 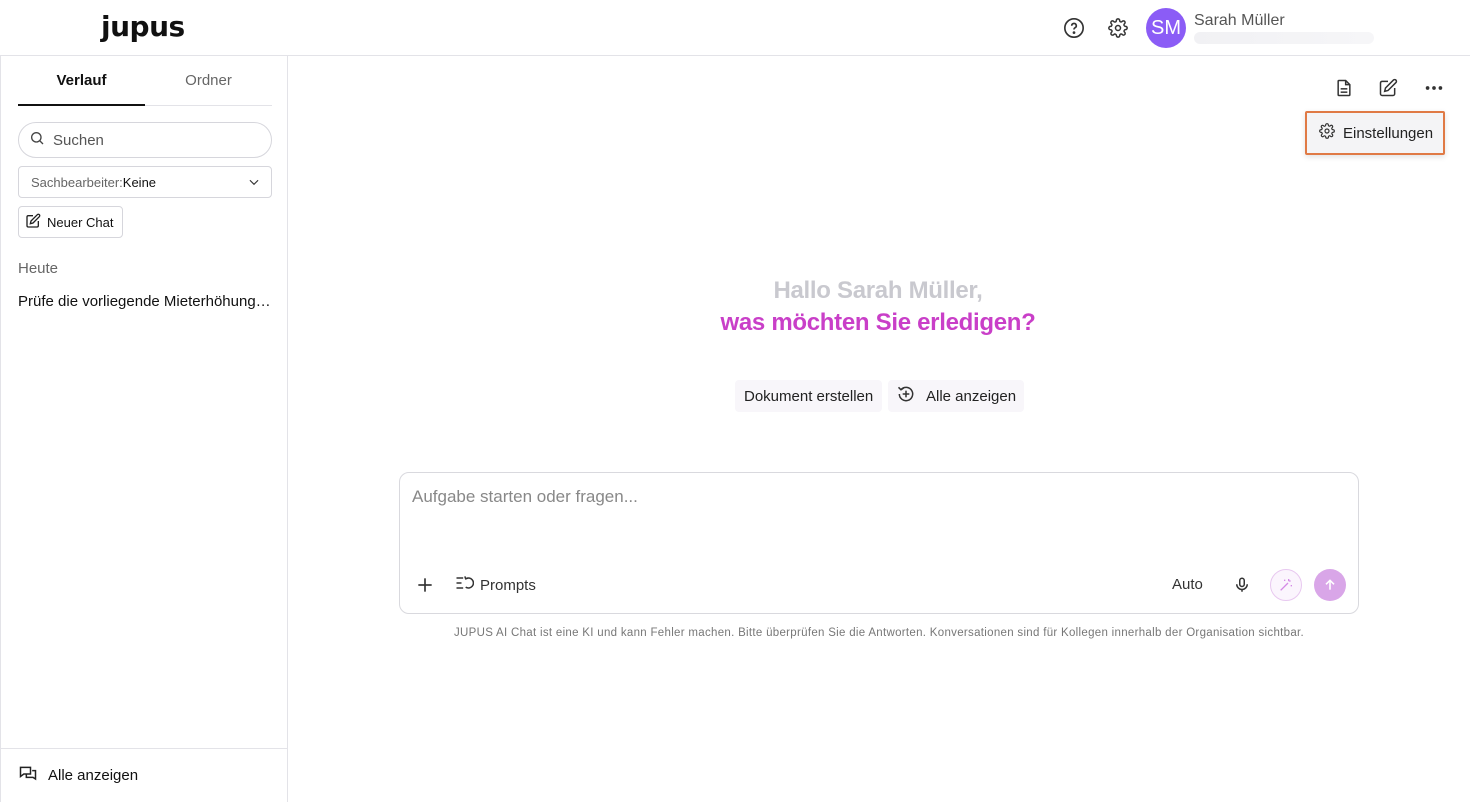 I want to click on user-email-redacted, so click(x=1284, y=38).